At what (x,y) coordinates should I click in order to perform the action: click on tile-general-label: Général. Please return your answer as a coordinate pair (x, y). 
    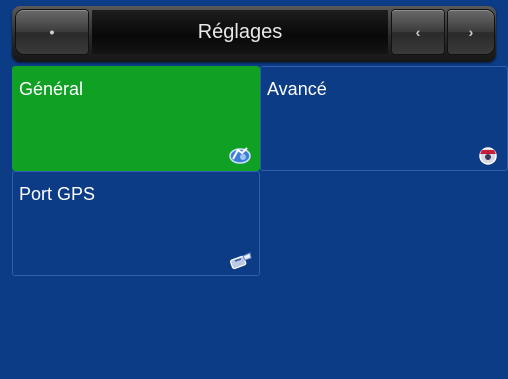
    Looking at the image, I should click on (51, 89).